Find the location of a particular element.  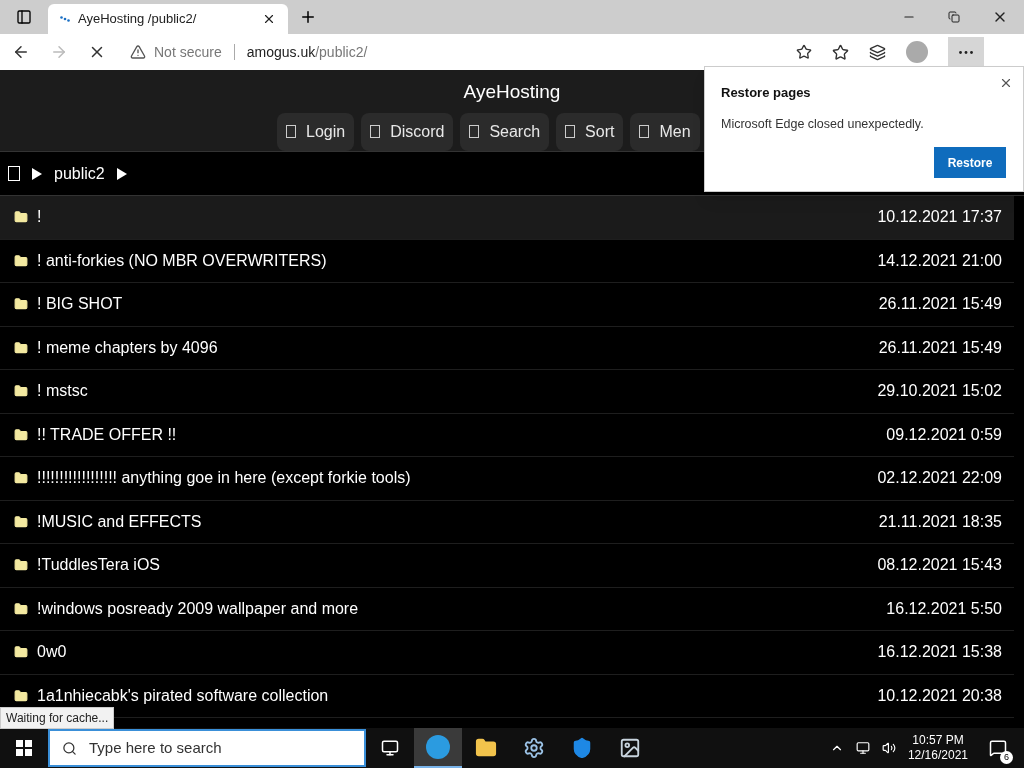

file-name: ! is located at coordinates (40, 217).